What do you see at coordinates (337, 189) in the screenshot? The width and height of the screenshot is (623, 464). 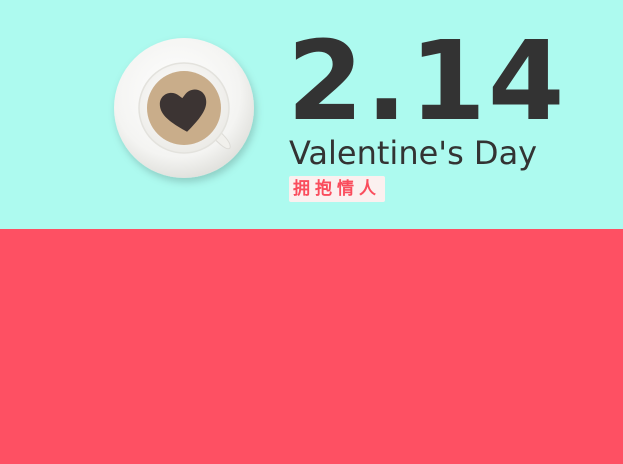 I see `slogan-tag: 拥抱情人` at bounding box center [337, 189].